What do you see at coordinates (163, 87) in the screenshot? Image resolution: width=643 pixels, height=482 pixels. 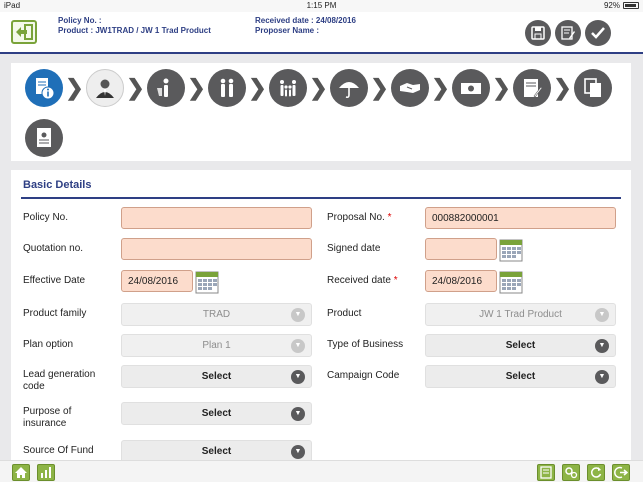 I see `person-info-icon` at bounding box center [163, 87].